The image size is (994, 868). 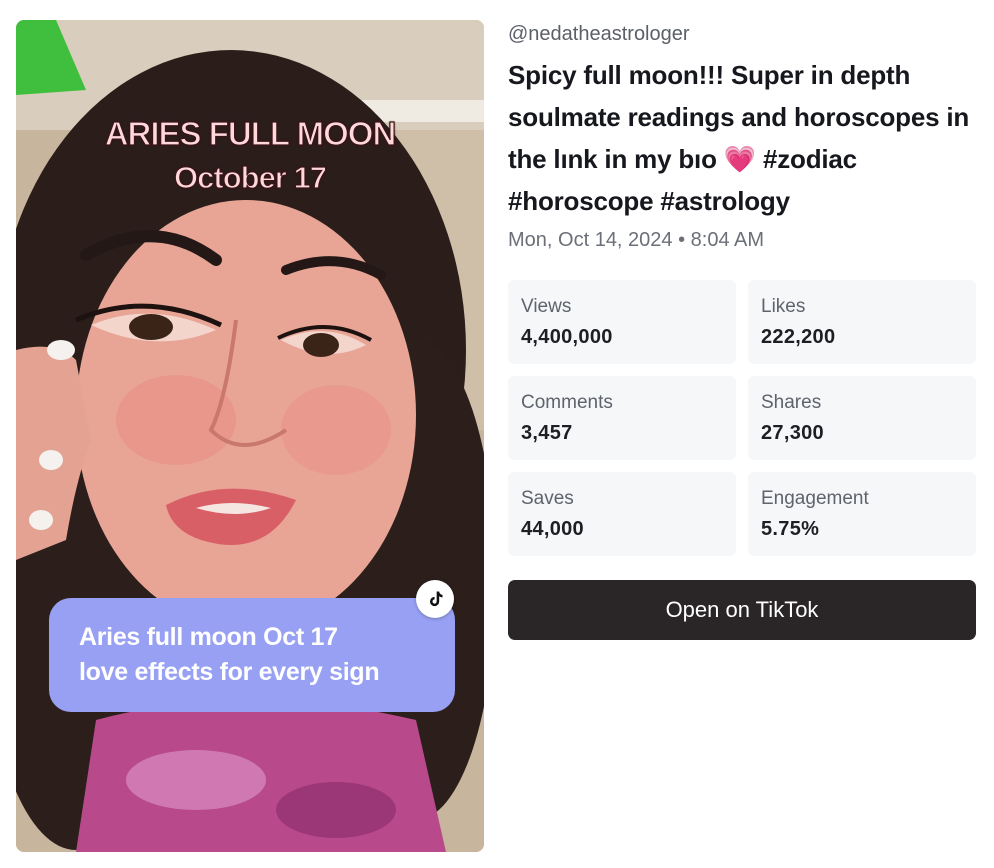 I want to click on stat-value: 44,000, so click(x=552, y=529).